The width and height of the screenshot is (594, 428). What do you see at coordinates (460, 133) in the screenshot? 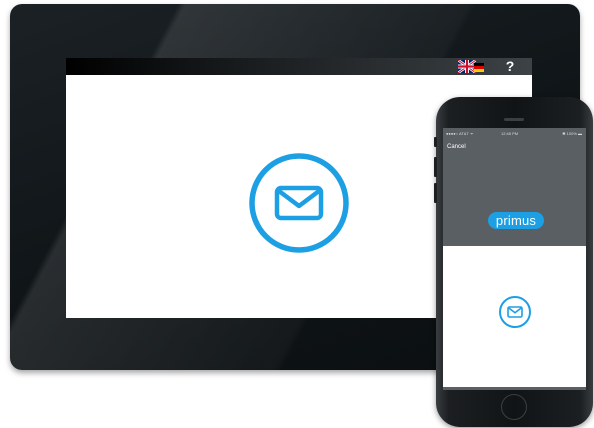
I see `status-carrier: ●●●●○ AT&T ᯤ` at bounding box center [460, 133].